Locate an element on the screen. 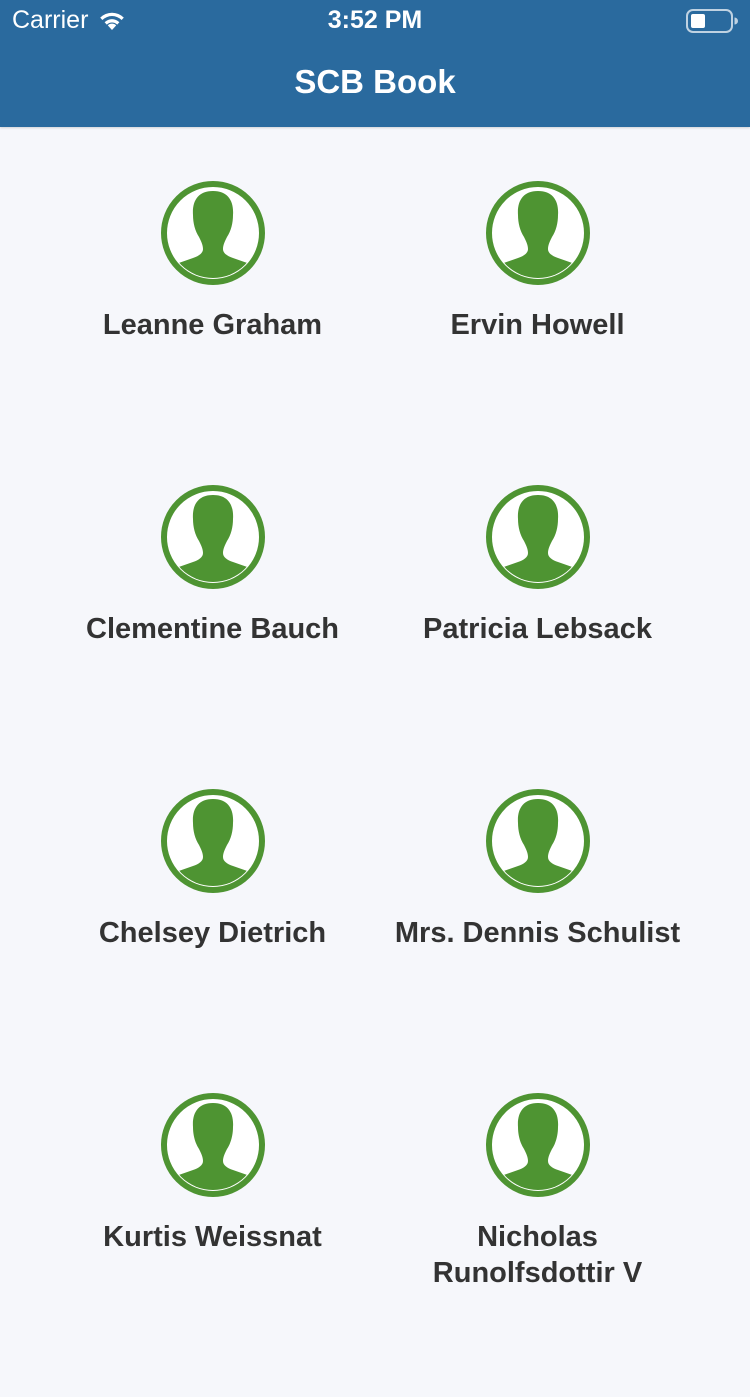 The width and height of the screenshot is (750, 1397). contact-card-7: Kurtis Weissnat is located at coordinates (212, 1245).